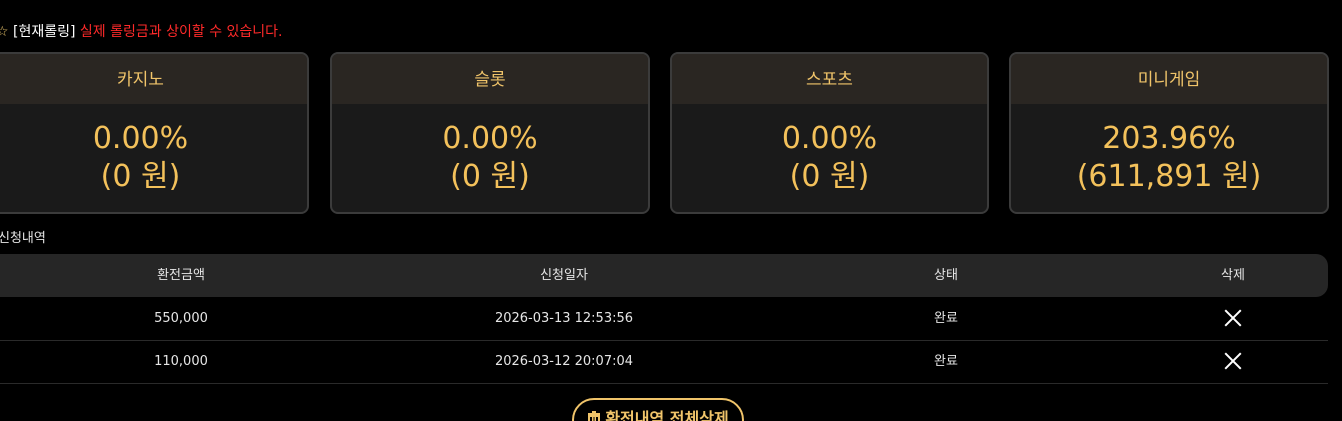  Describe the element at coordinates (664, 362) in the screenshot. I see `table-row: 110,000 2026-03-12 20:07:04 완료` at that location.